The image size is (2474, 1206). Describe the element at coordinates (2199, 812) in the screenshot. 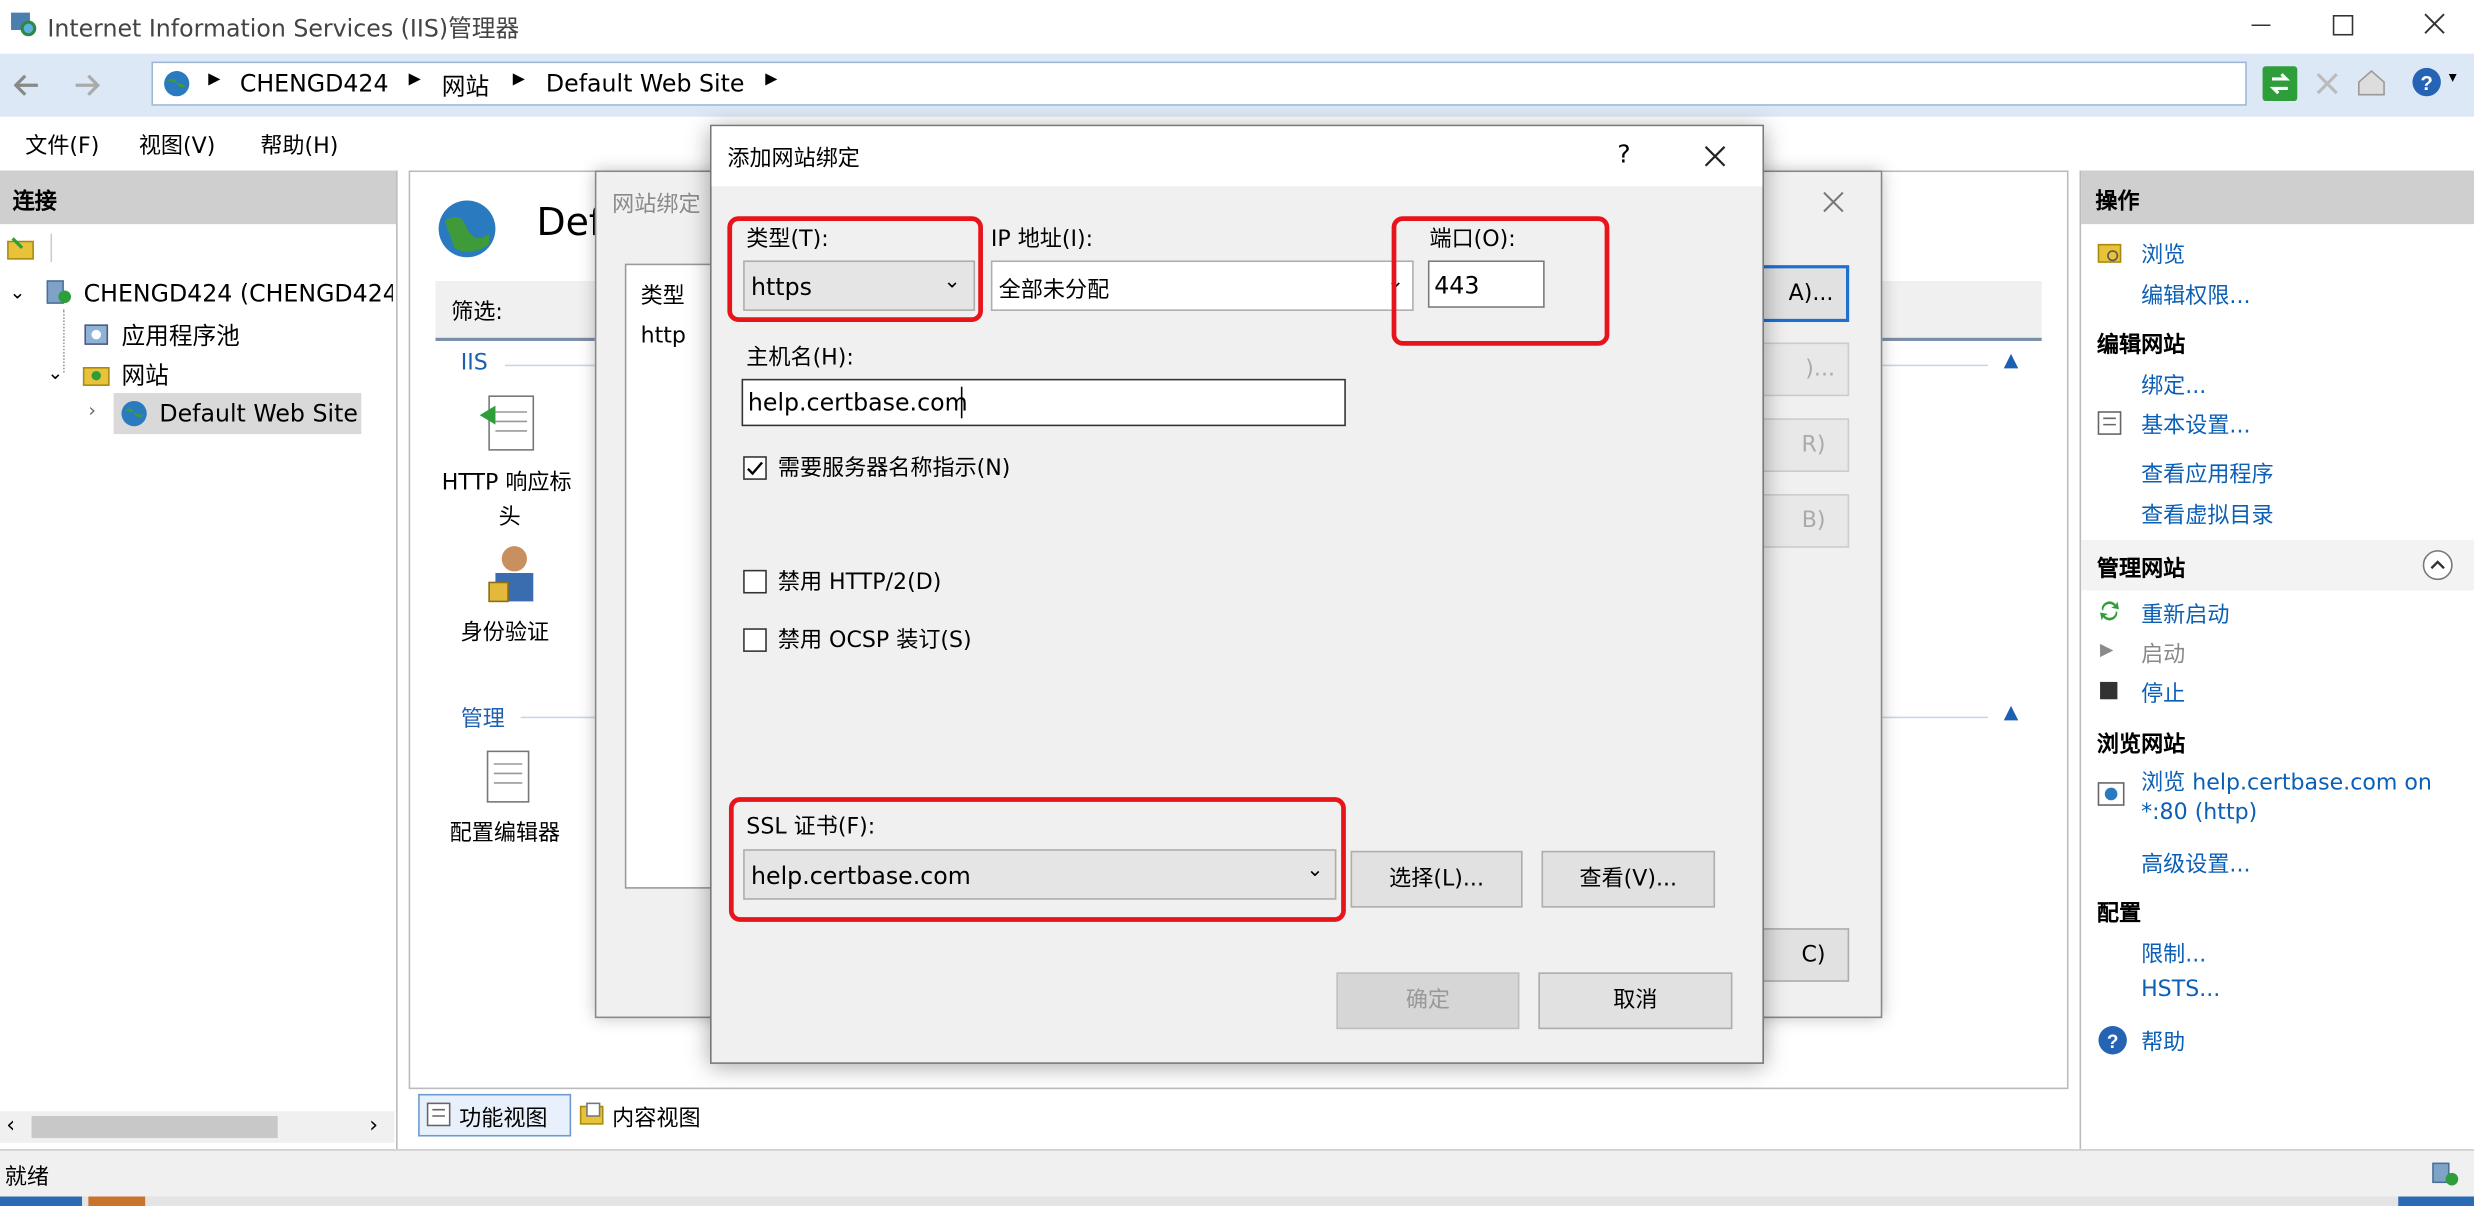

I see `action-browse-site-line2: *:80 (http)` at that location.